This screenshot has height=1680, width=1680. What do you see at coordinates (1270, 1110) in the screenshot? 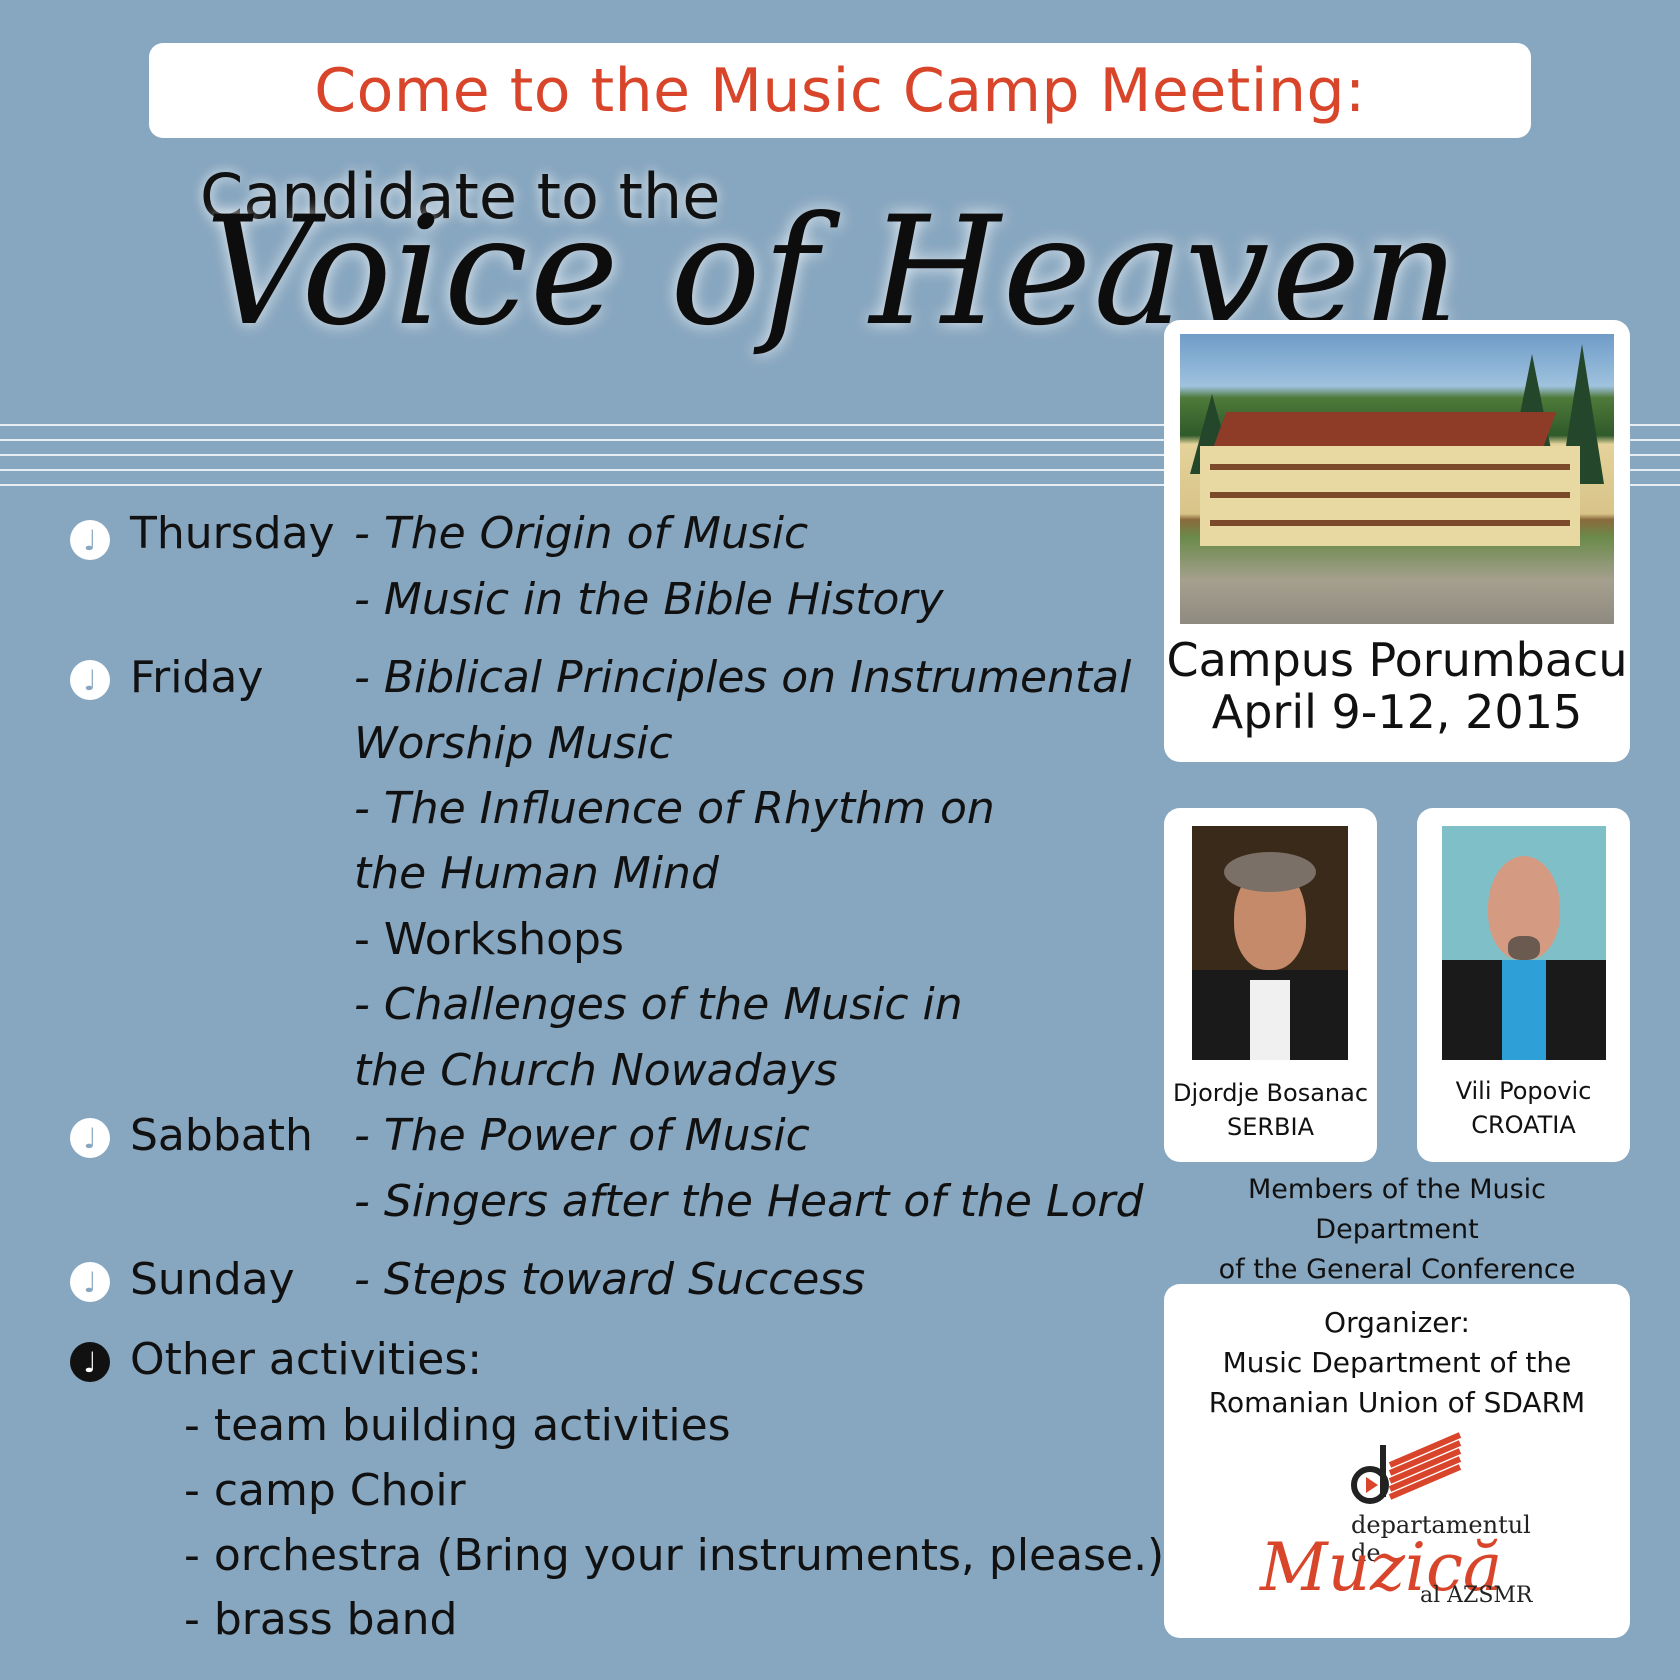
I see `speaker-name: Djordje Bosanac SERBIA` at bounding box center [1270, 1110].